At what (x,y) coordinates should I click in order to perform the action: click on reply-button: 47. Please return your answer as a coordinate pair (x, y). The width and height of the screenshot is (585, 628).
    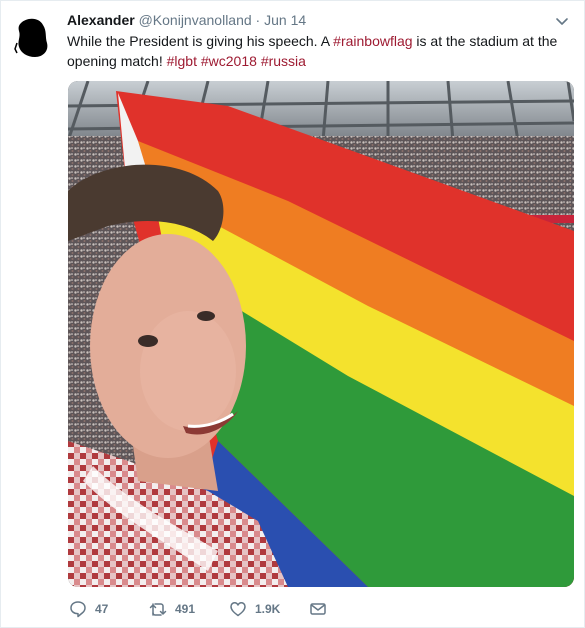
    Looking at the image, I should click on (88, 609).